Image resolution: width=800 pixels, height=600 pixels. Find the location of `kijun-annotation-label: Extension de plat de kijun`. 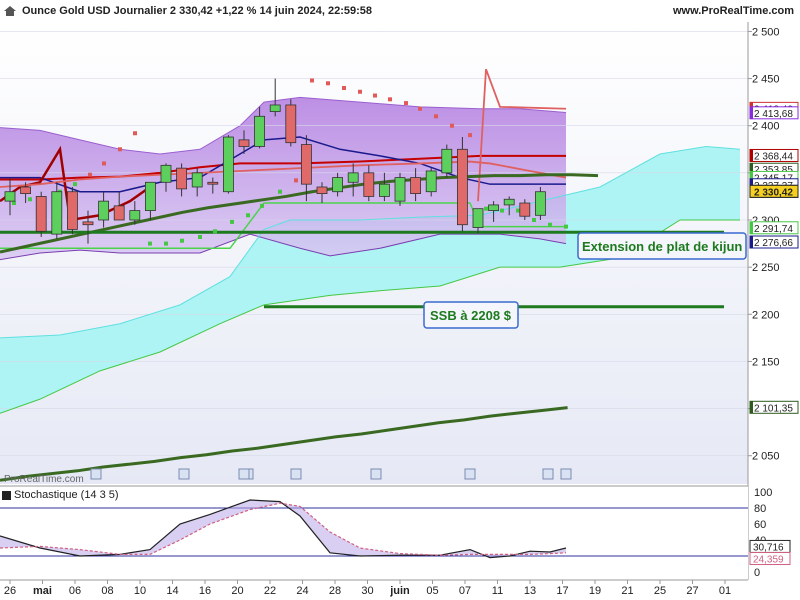

kijun-annotation-label: Extension de plat de kijun is located at coordinates (662, 246).